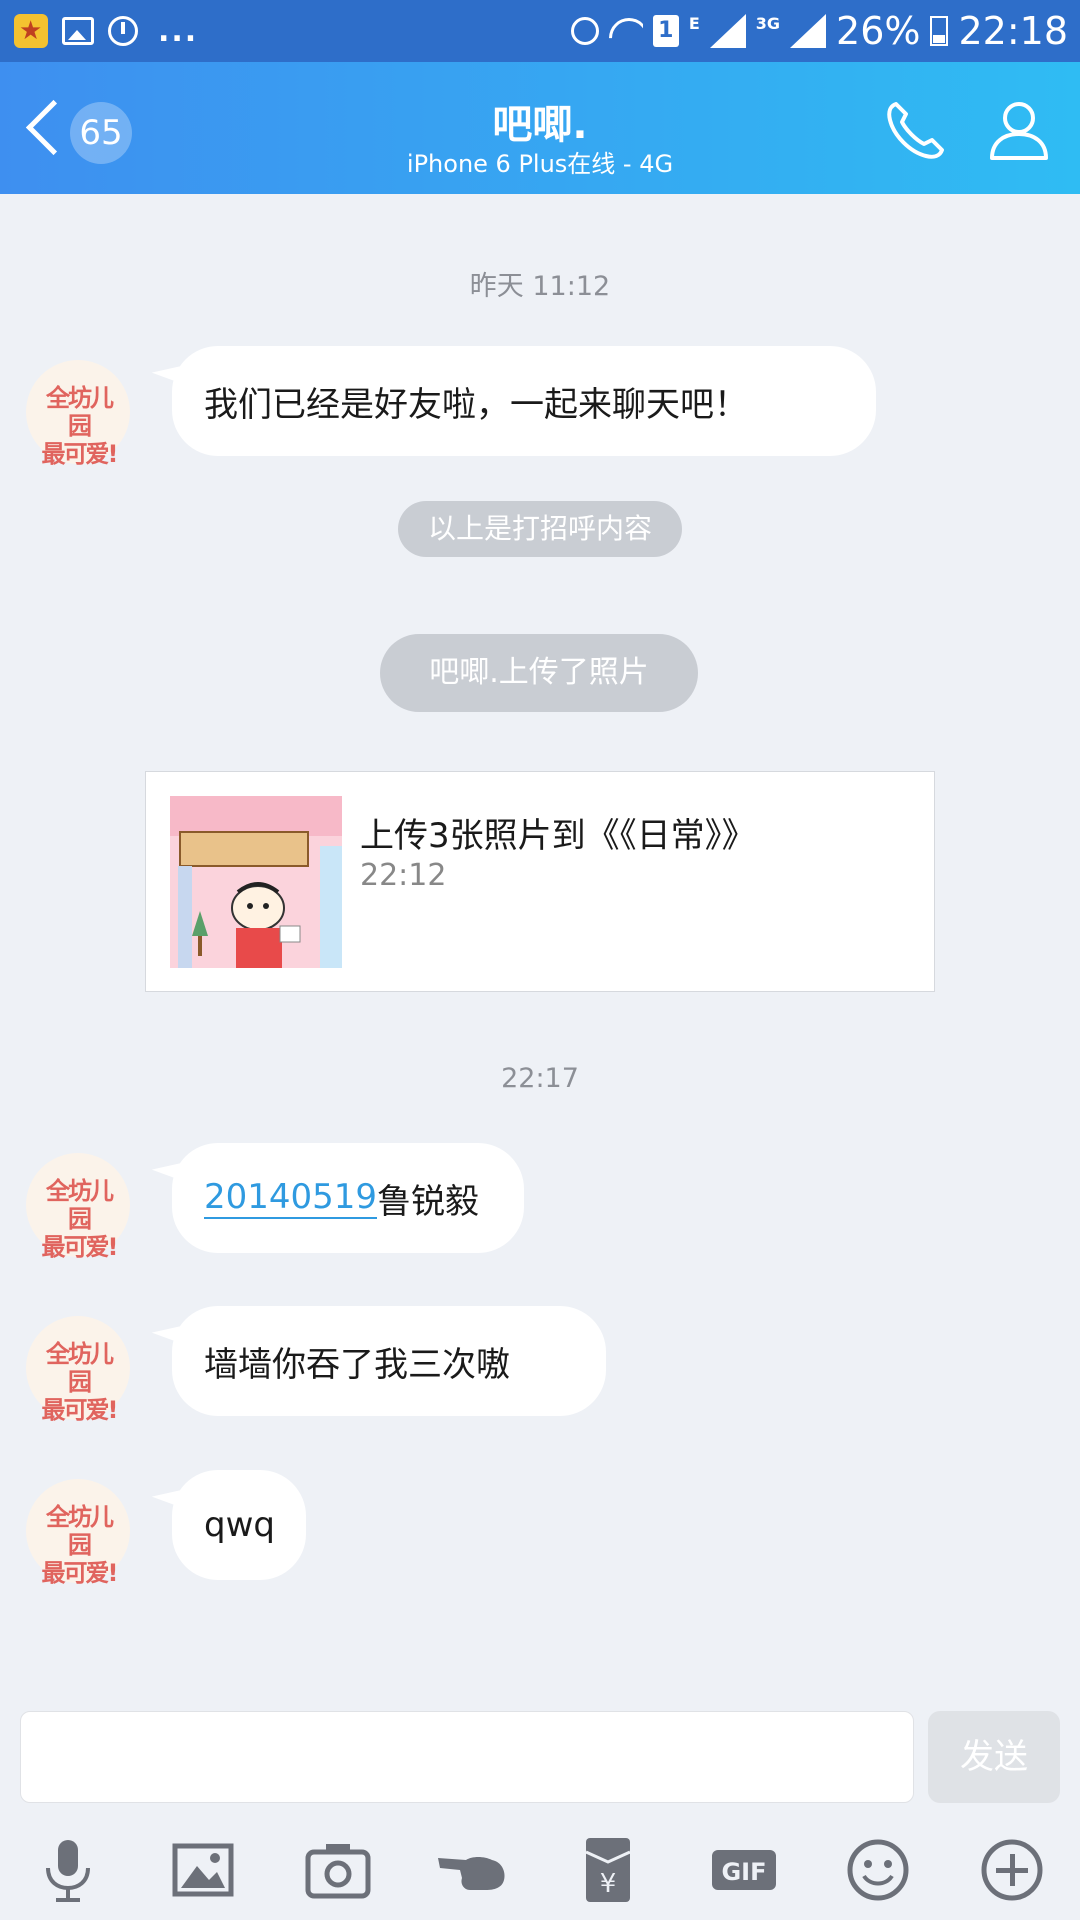 Image resolution: width=1080 pixels, height=1920 pixels. What do you see at coordinates (626, 31) in the screenshot?
I see `wifi-icon` at bounding box center [626, 31].